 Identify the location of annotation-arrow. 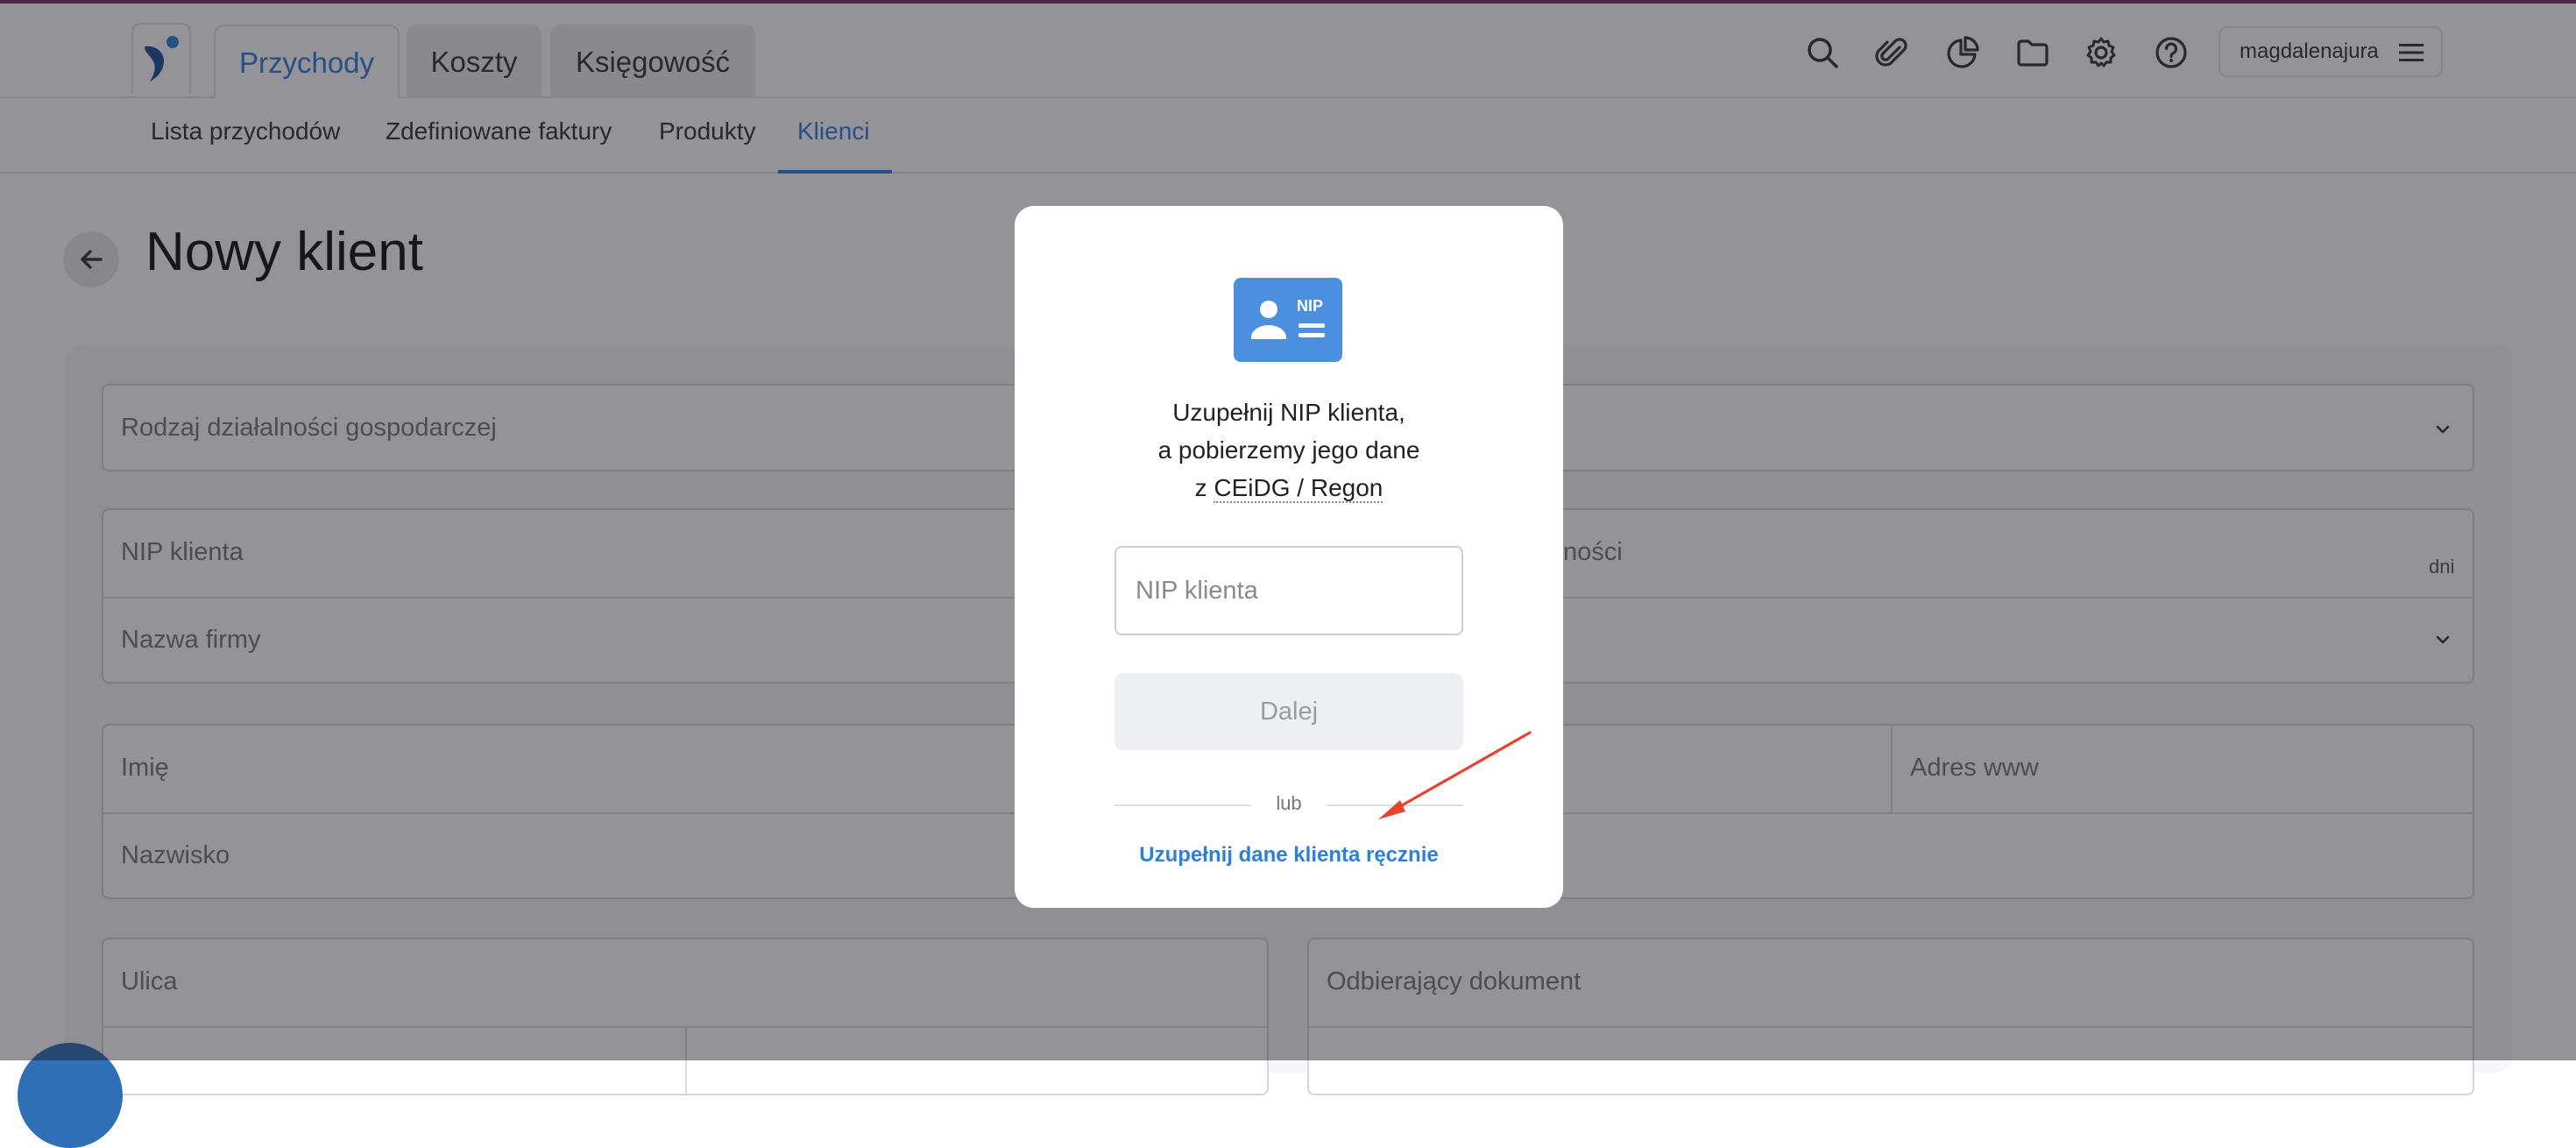
(1455, 775).